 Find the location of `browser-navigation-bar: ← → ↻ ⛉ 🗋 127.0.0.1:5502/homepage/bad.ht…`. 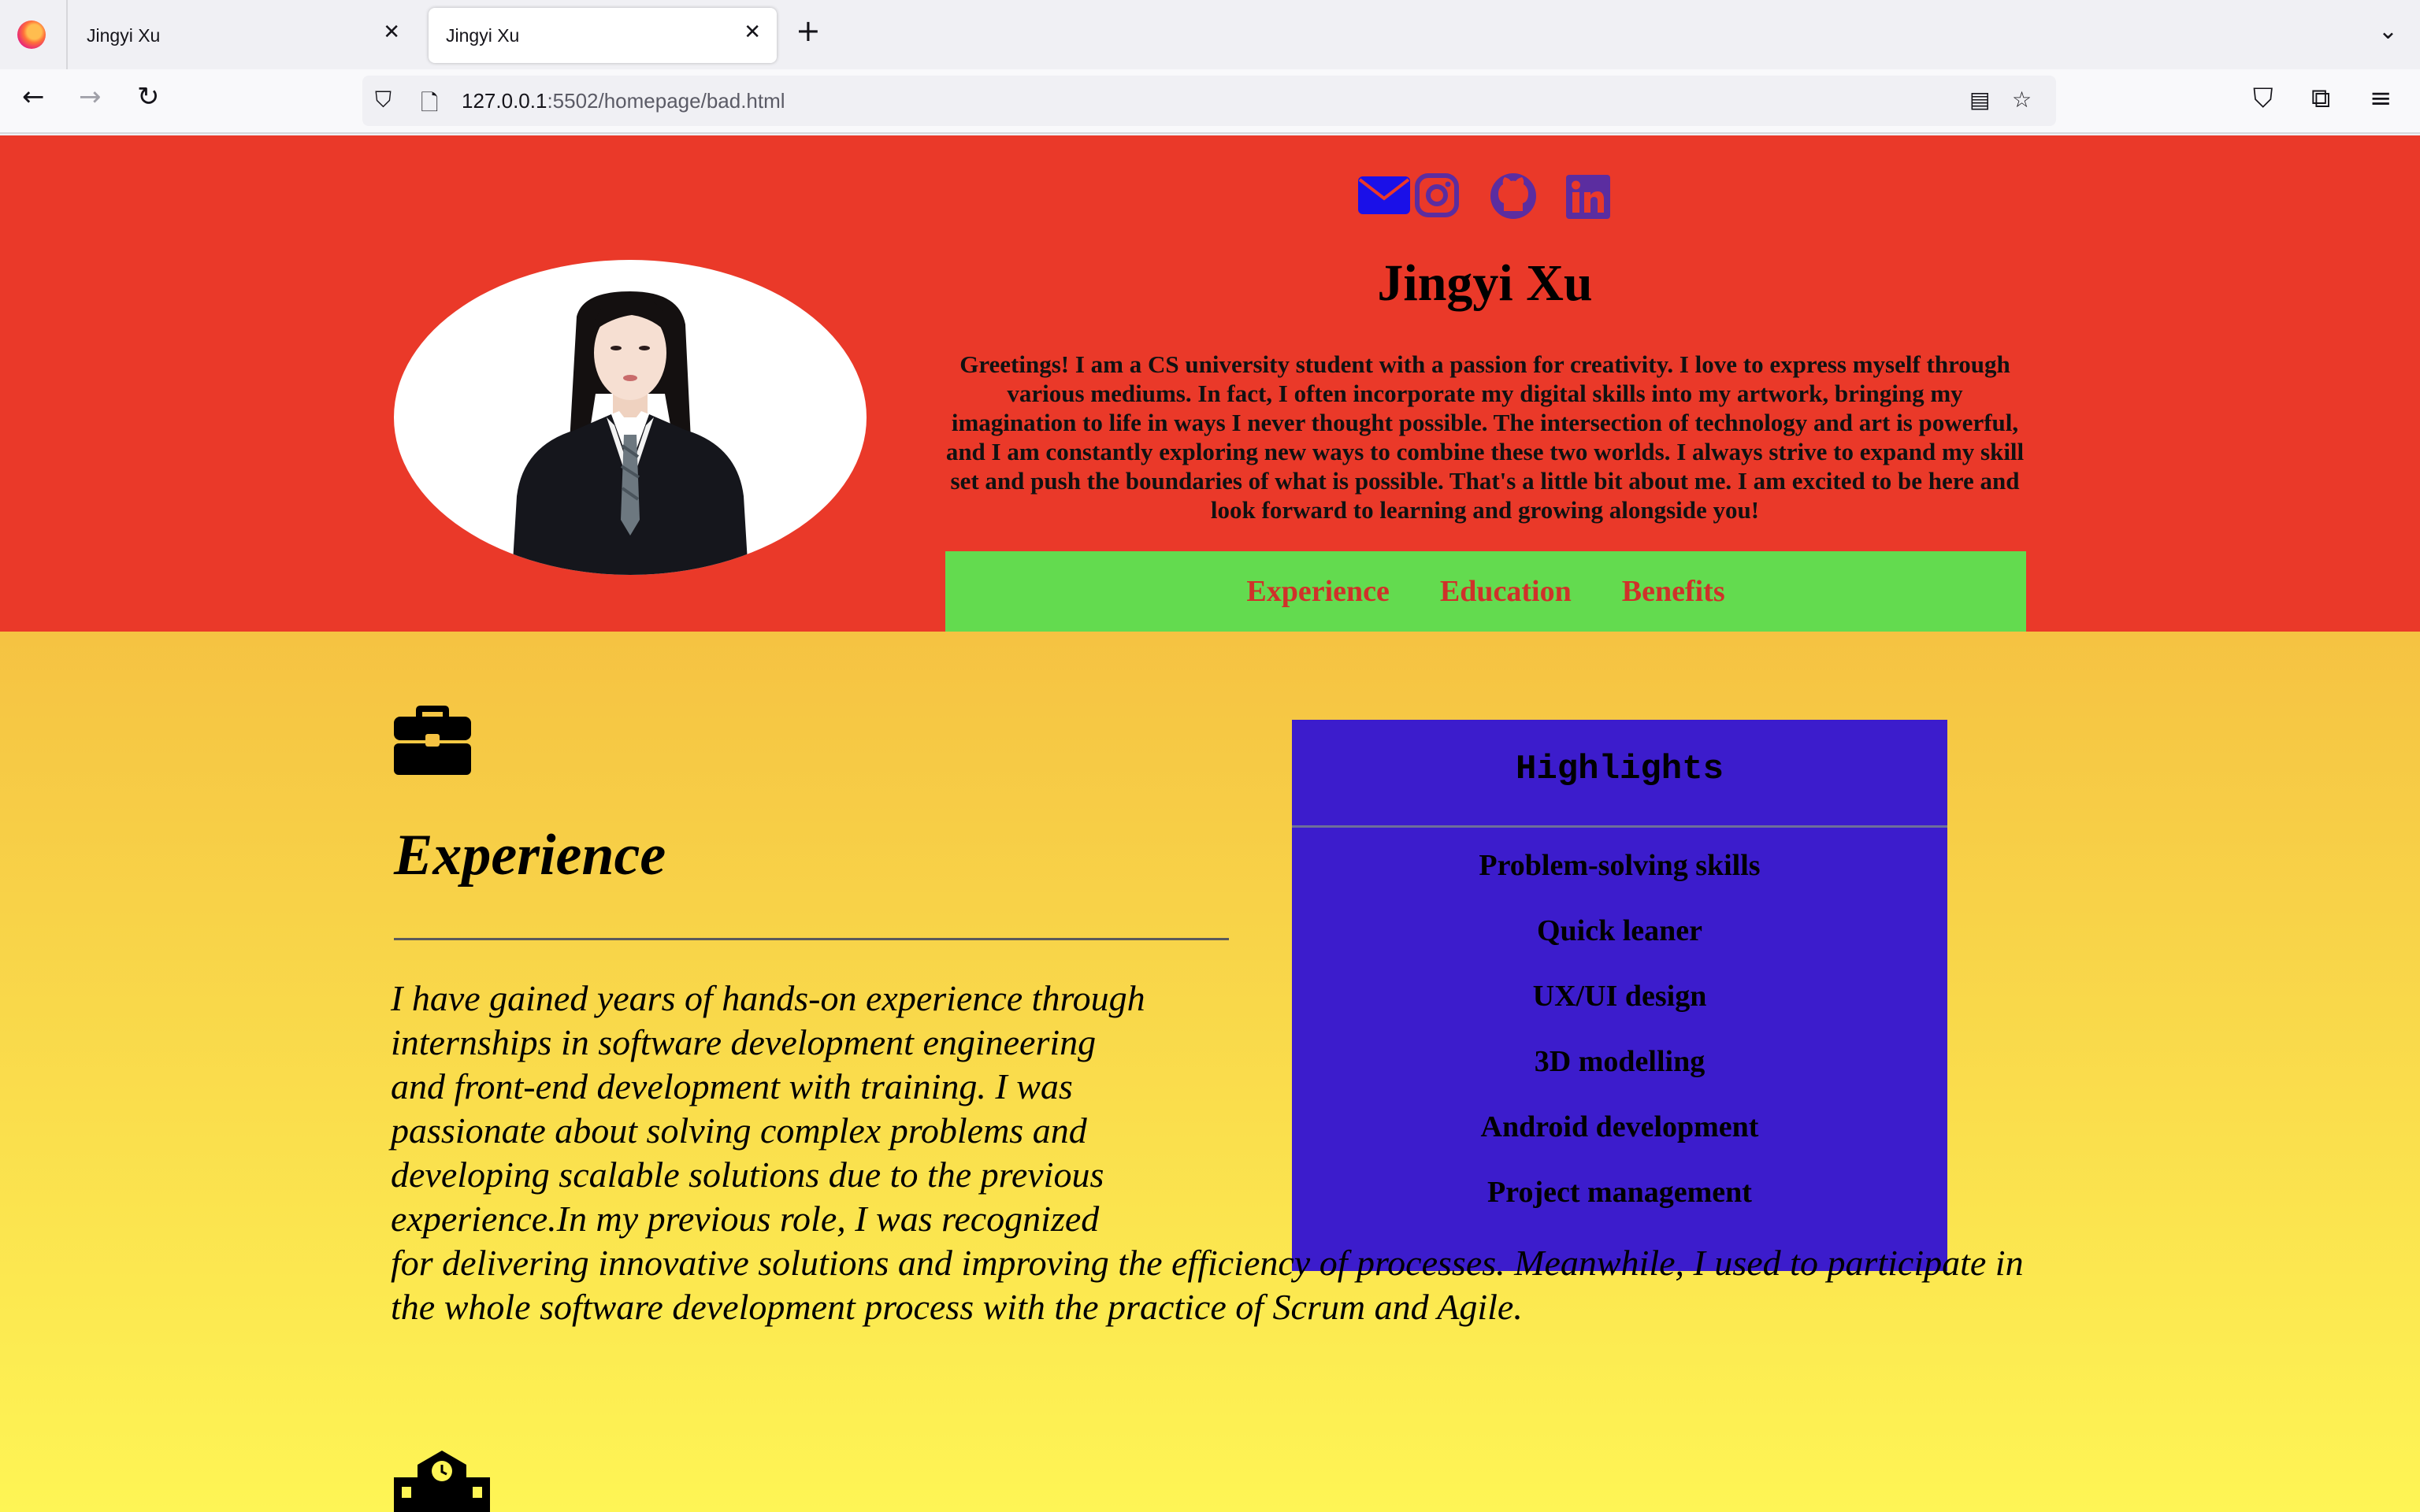

browser-navigation-bar: ← → ↻ ⛉ 🗋 127.0.0.1:5502/homepage/bad.ht… is located at coordinates (1210, 101).